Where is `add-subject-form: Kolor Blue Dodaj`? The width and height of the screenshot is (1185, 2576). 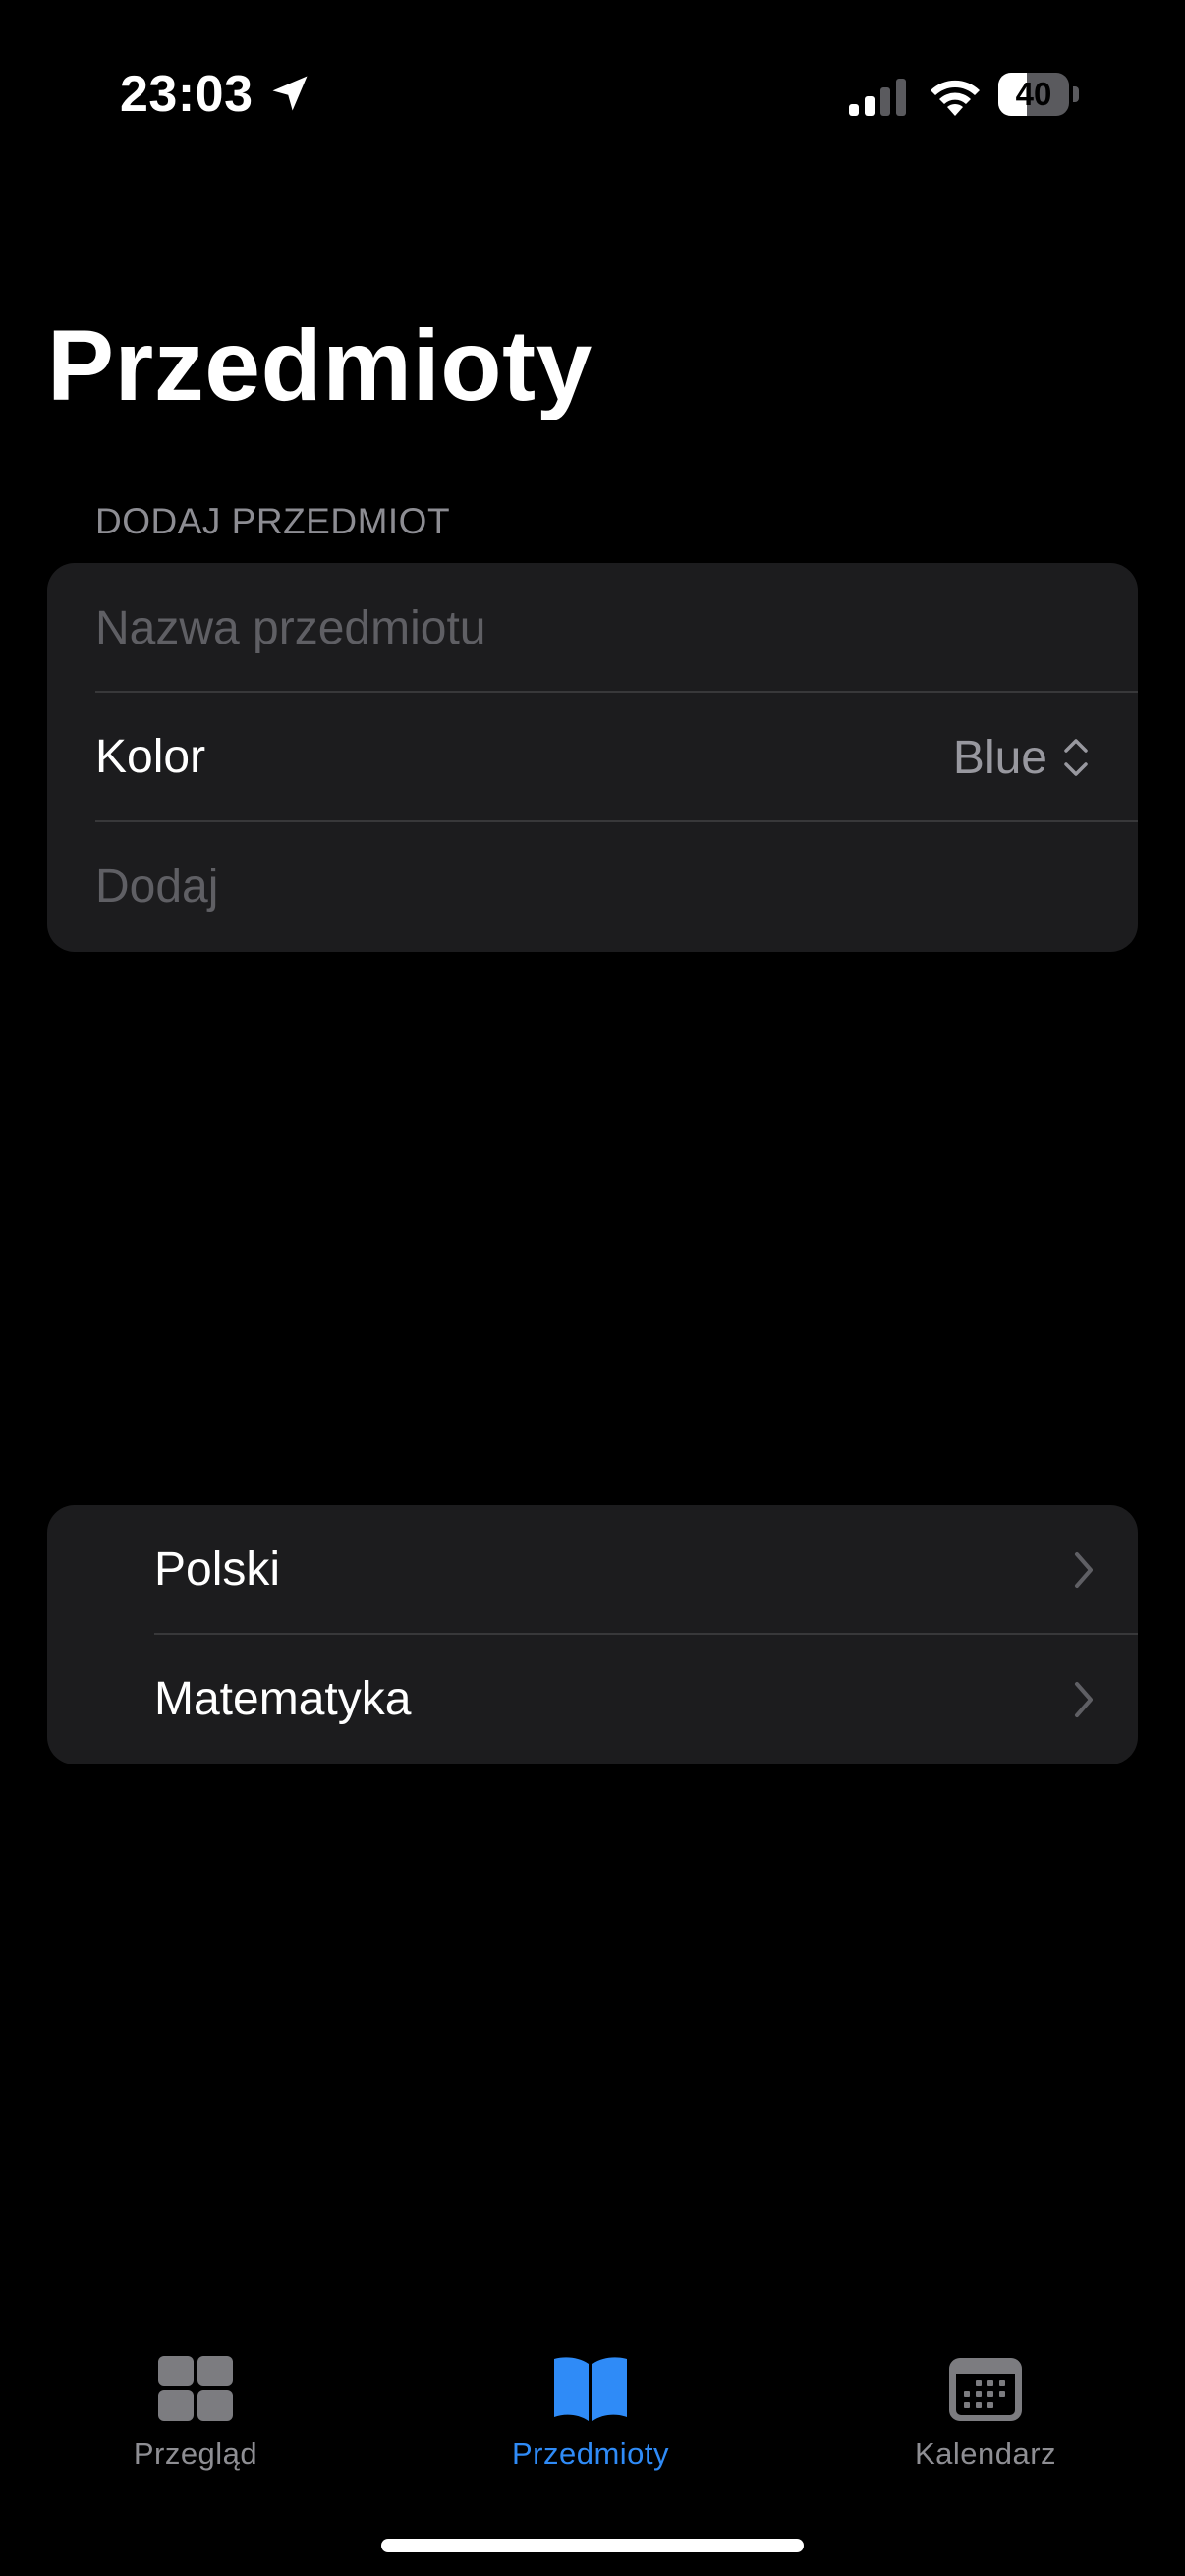 add-subject-form: Kolor Blue Dodaj is located at coordinates (592, 757).